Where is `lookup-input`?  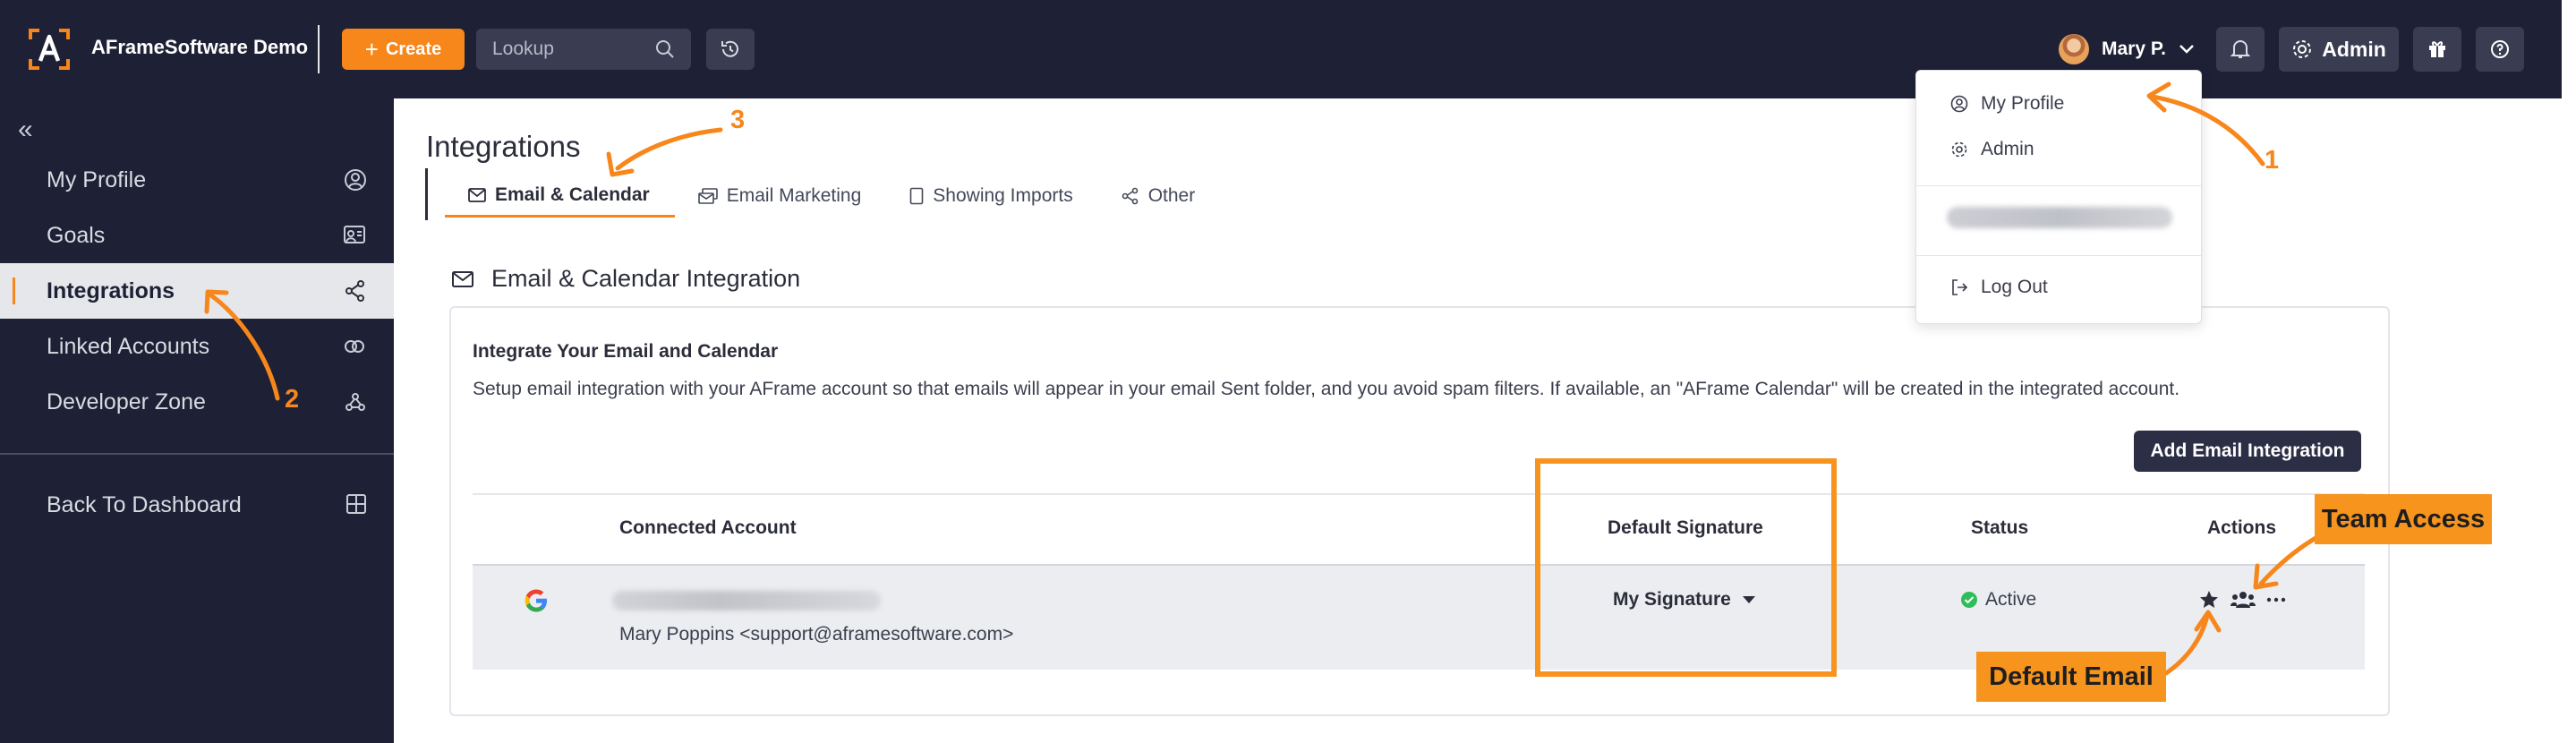
lookup-input is located at coordinates (565, 49).